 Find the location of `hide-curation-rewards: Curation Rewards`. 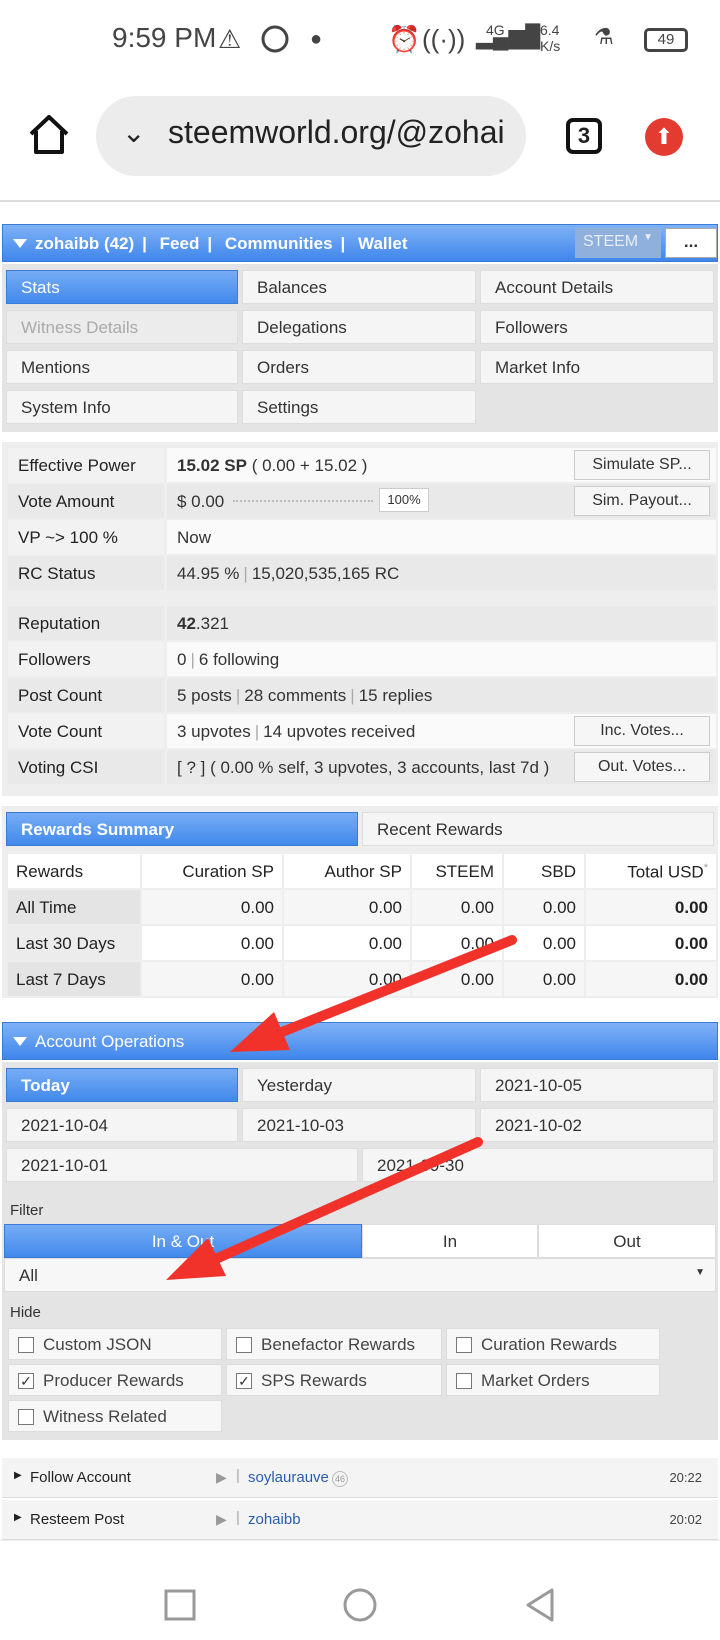

hide-curation-rewards: Curation Rewards is located at coordinates (553, 1344).